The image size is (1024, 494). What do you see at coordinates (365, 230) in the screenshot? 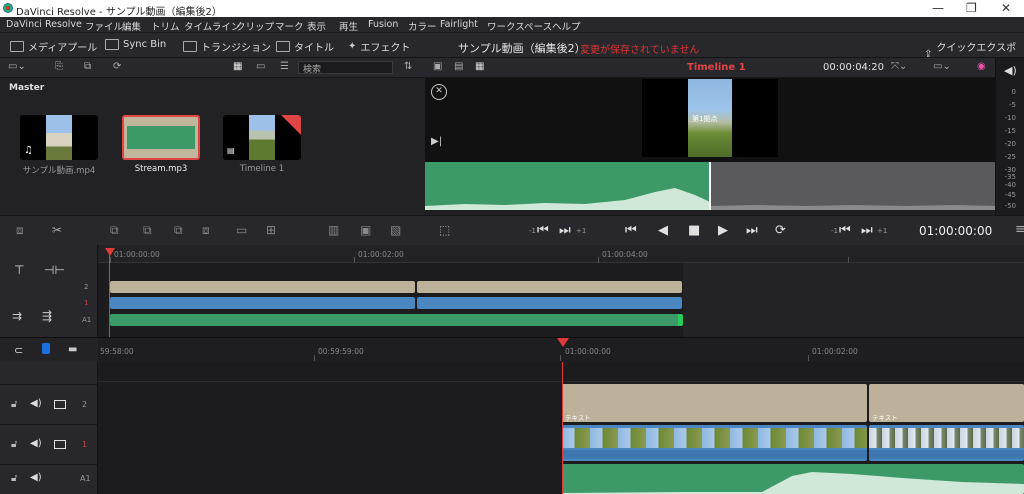
I see `close-up-icon: ▣` at bounding box center [365, 230].